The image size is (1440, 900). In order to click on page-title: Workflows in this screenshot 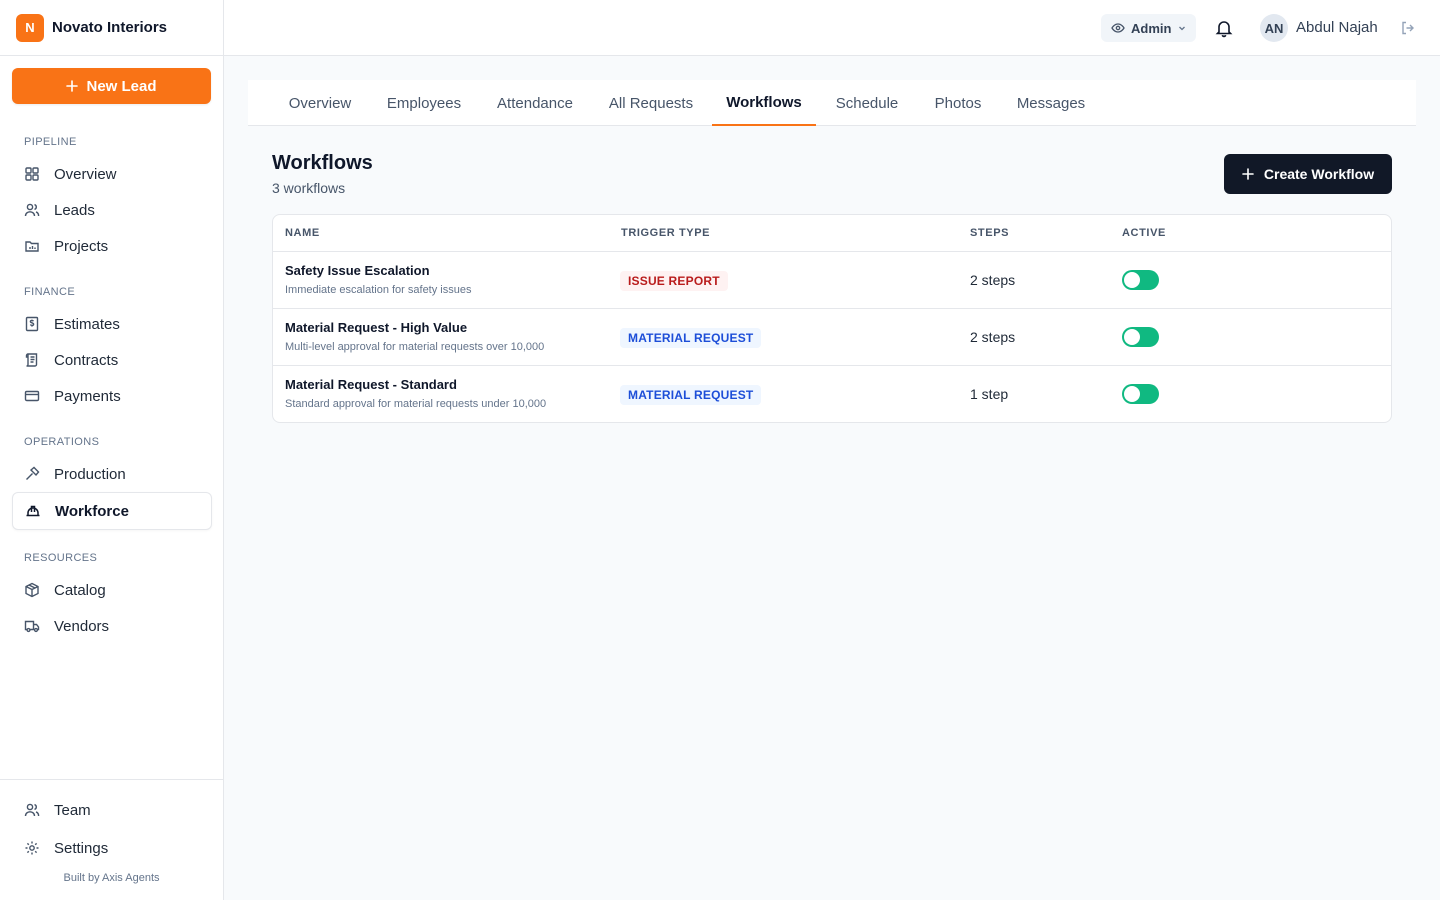, I will do `click(322, 163)`.